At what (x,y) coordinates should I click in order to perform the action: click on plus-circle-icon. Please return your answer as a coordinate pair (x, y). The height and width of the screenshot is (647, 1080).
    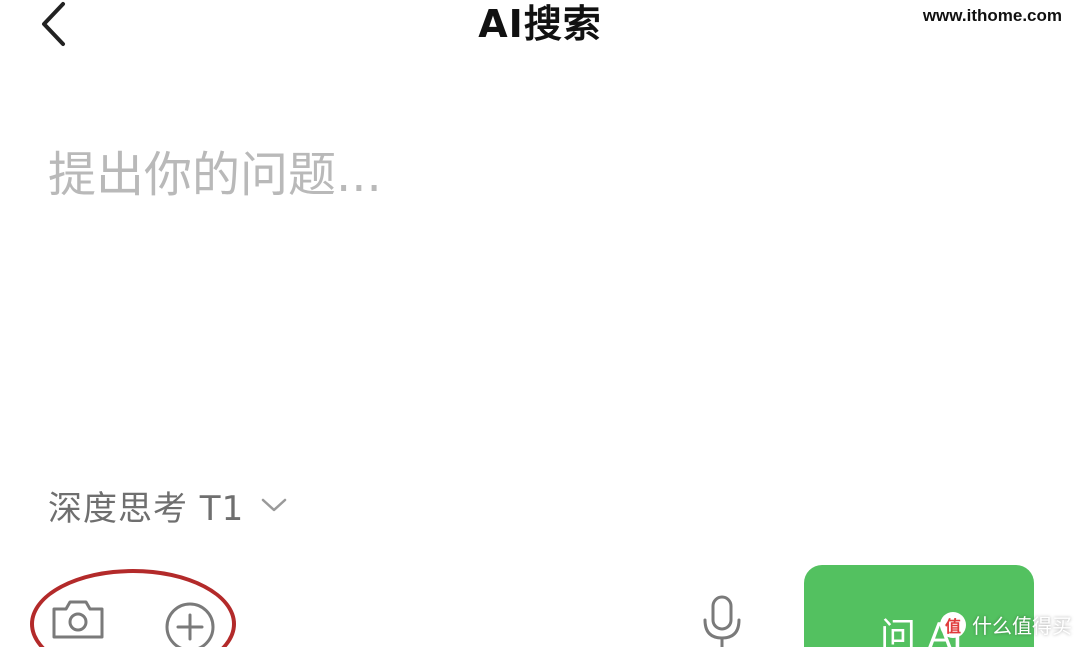
    Looking at the image, I should click on (190, 624).